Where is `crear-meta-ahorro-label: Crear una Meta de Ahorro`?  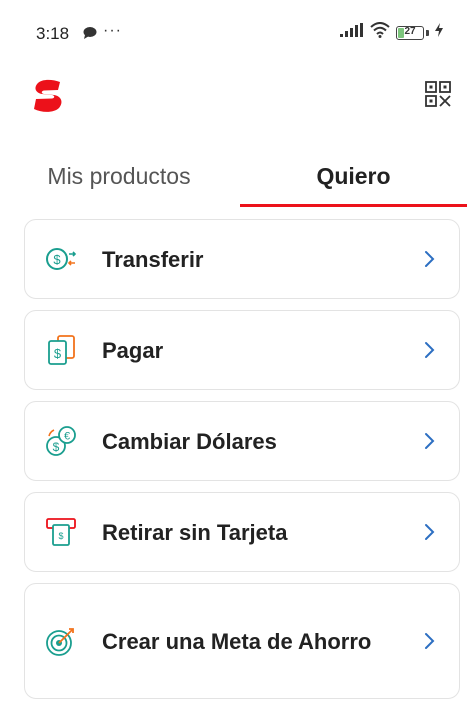 crear-meta-ahorro-label: Crear una Meta de Ahorro is located at coordinates (237, 641).